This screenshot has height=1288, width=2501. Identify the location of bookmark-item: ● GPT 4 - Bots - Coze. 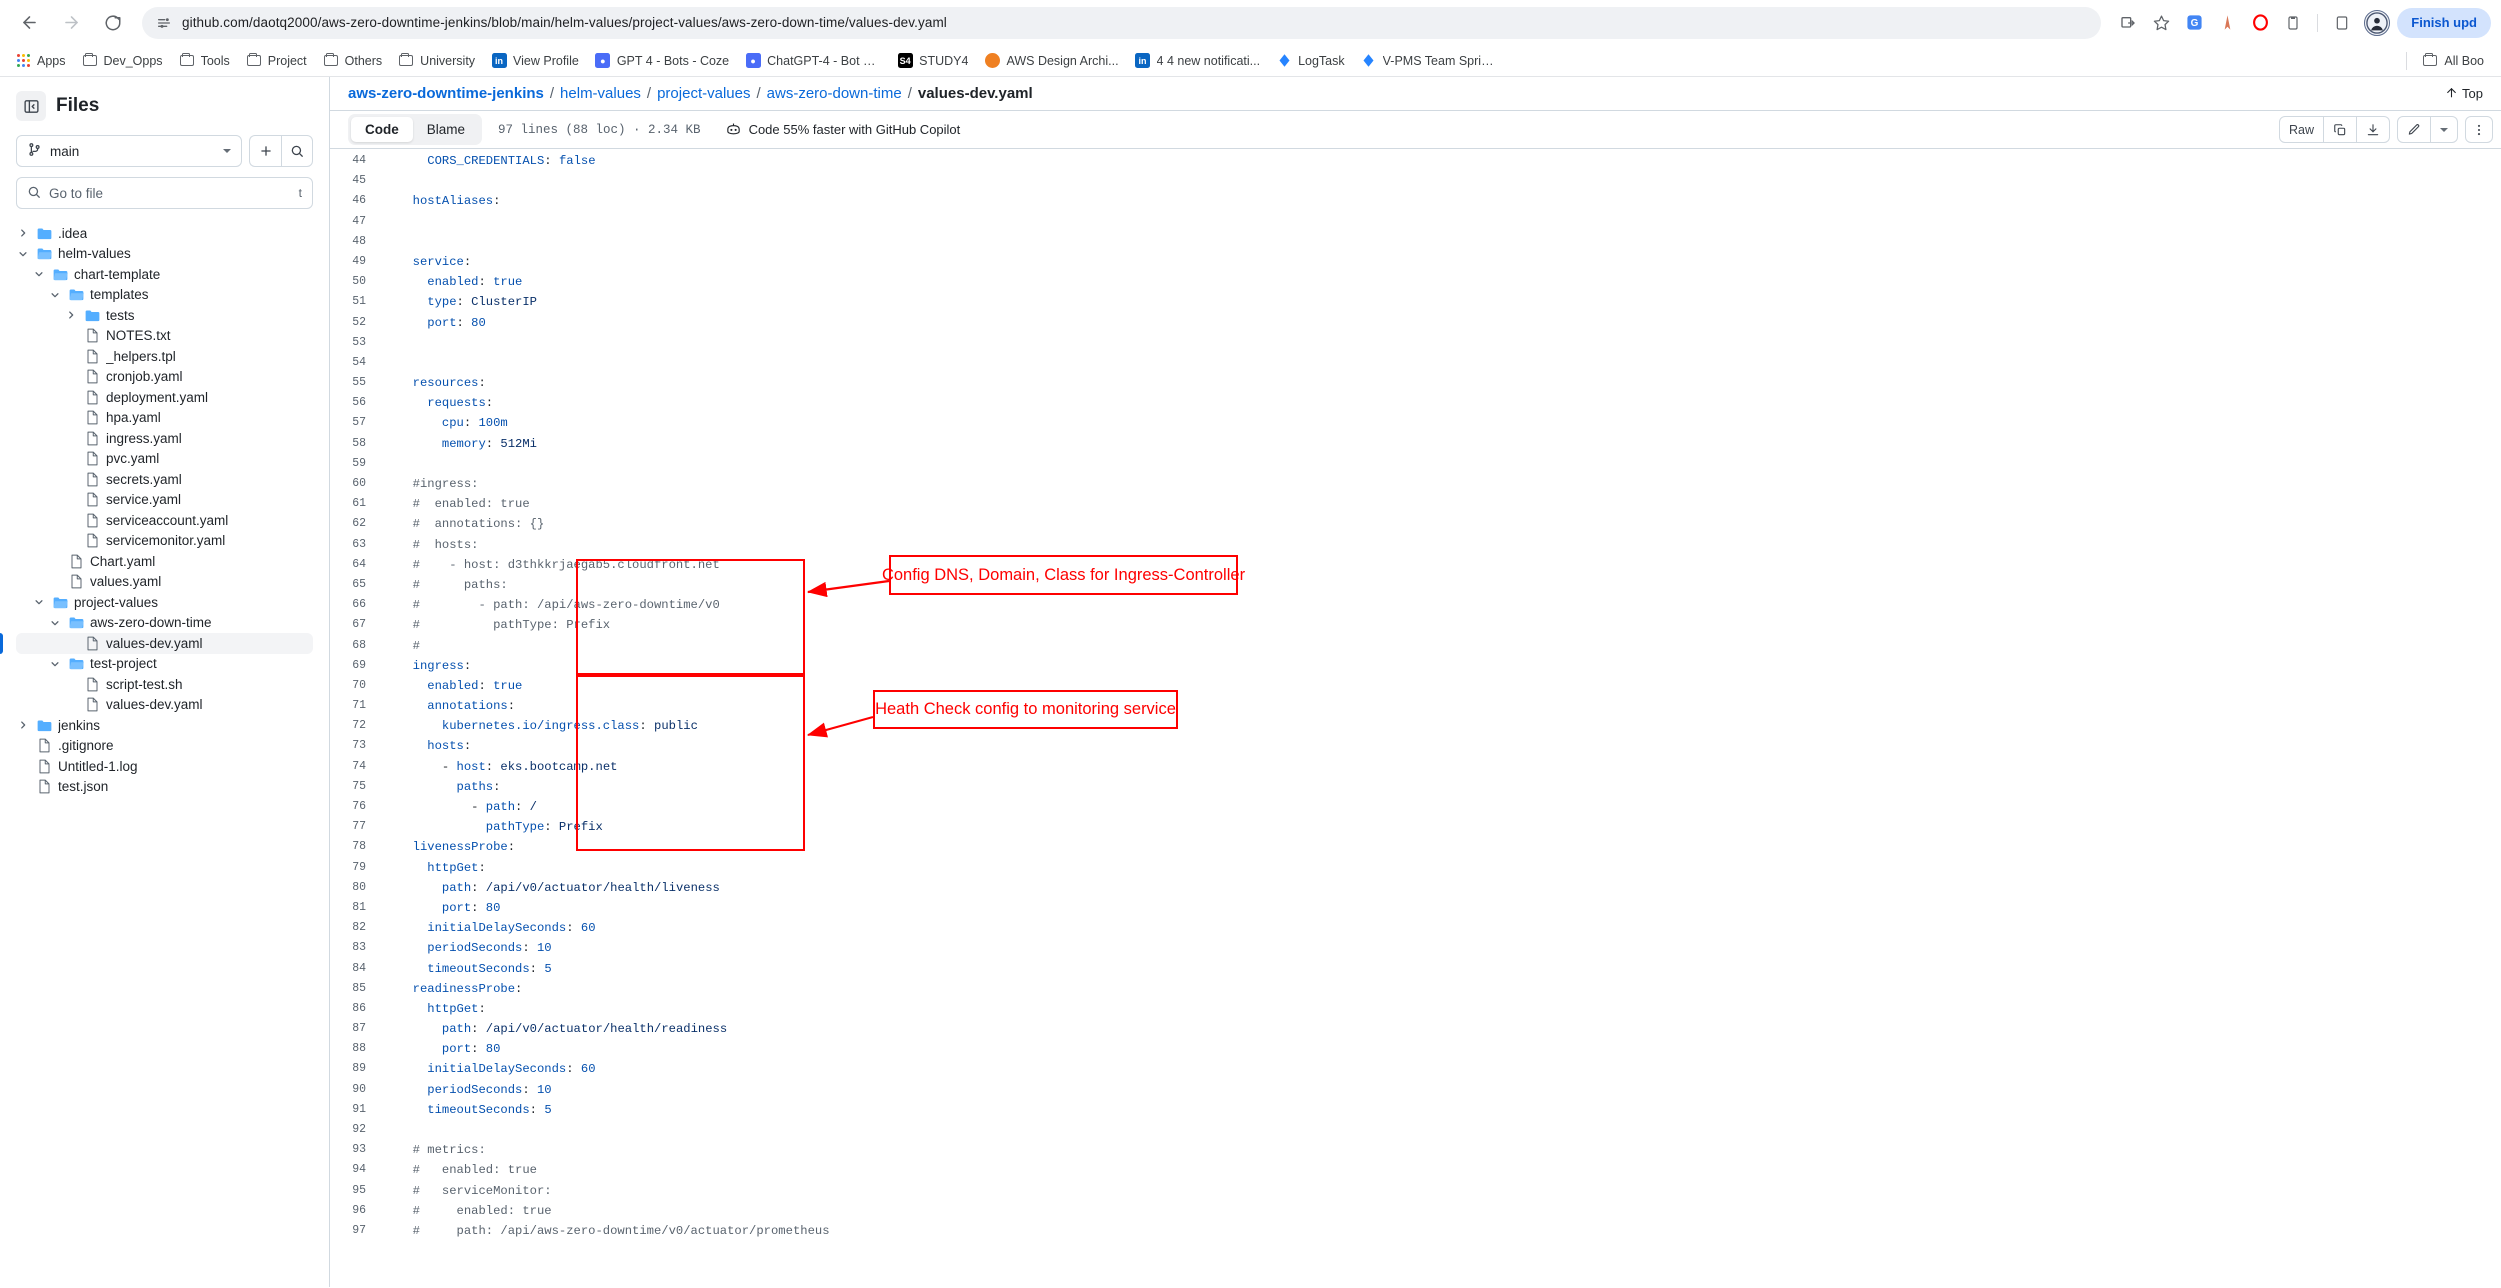
(662, 61).